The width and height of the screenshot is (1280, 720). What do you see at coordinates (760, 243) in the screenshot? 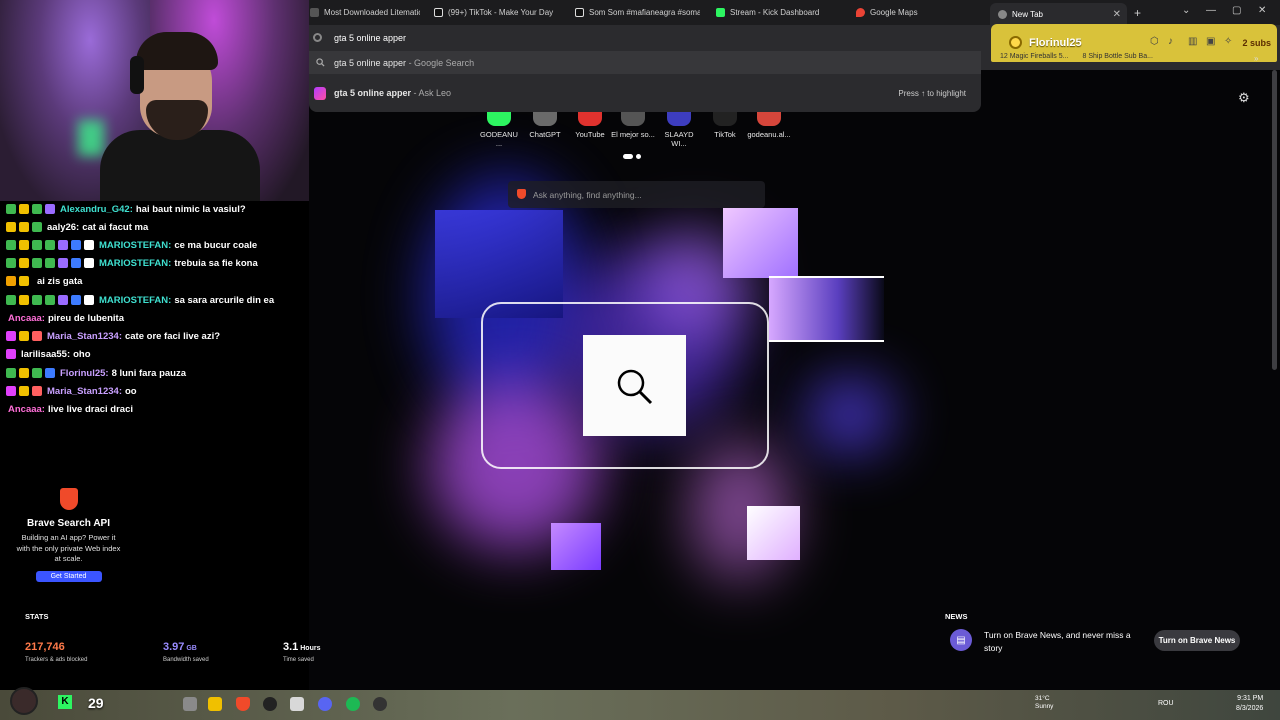
I see `bg-square` at bounding box center [760, 243].